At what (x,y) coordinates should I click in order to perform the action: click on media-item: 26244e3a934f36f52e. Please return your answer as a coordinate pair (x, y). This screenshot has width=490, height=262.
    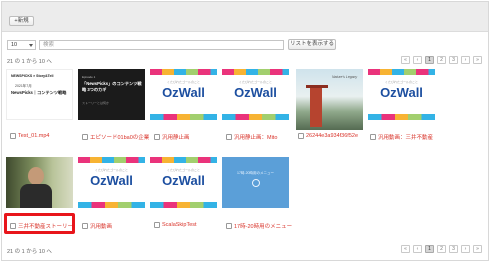
    Looking at the image, I should click on (328, 136).